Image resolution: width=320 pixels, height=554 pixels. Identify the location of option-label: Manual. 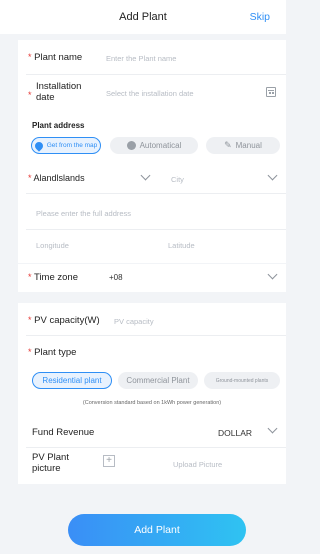
(248, 145).